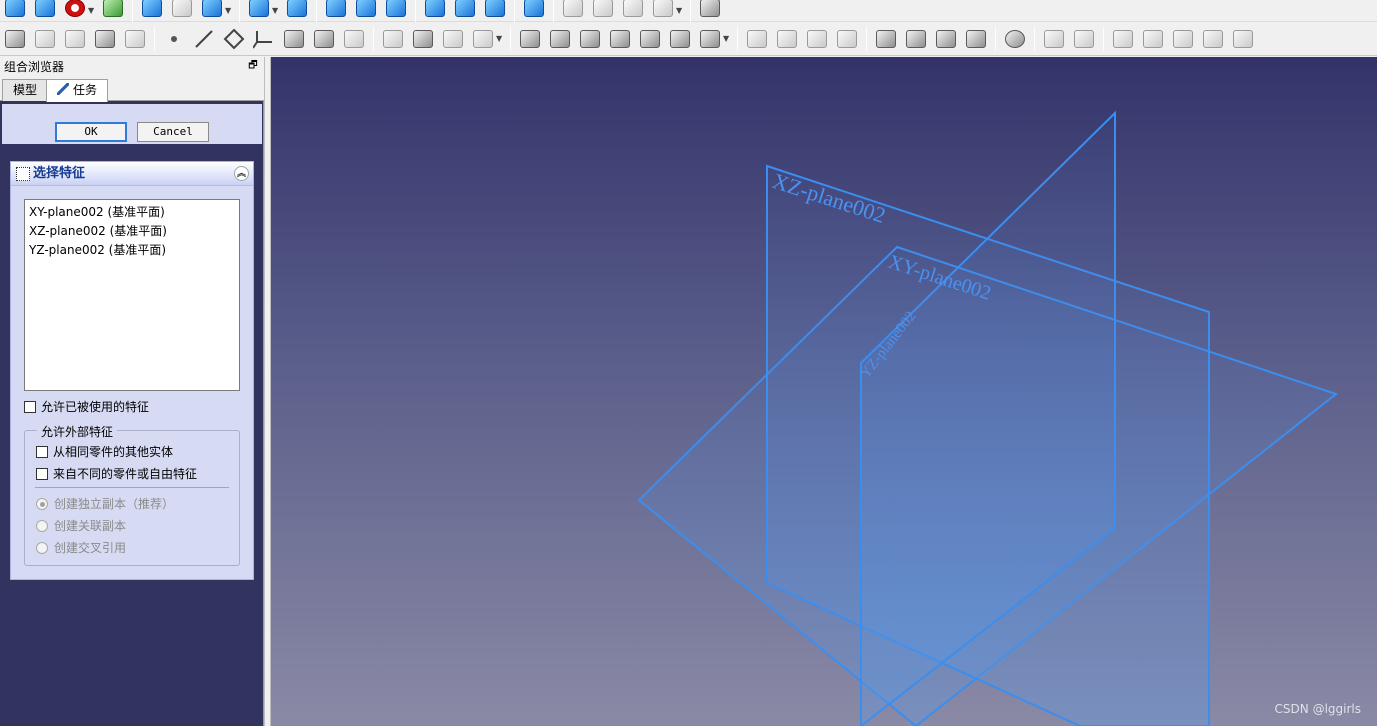 This screenshot has height=726, width=1377. Describe the element at coordinates (1243, 39) in the screenshot. I see `export-icon` at that location.